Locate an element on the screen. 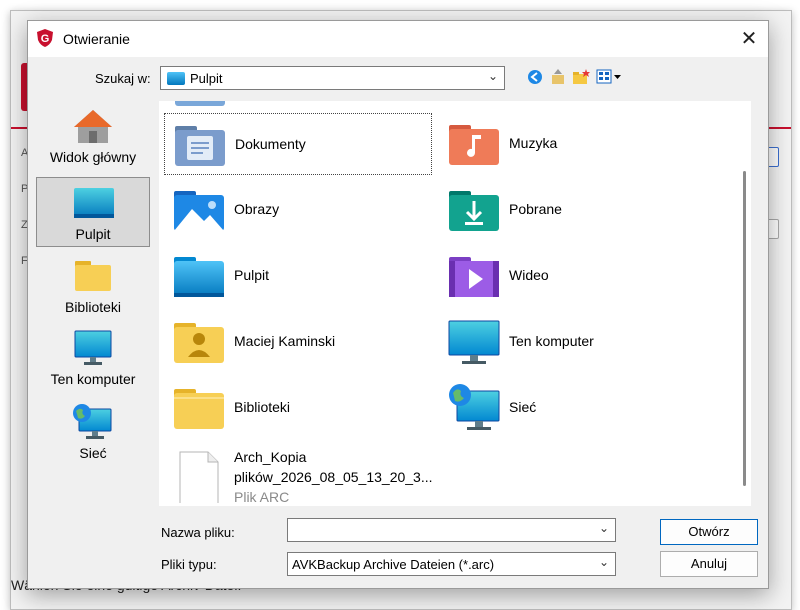 The width and height of the screenshot is (800, 610). back-icon is located at coordinates (535, 77).